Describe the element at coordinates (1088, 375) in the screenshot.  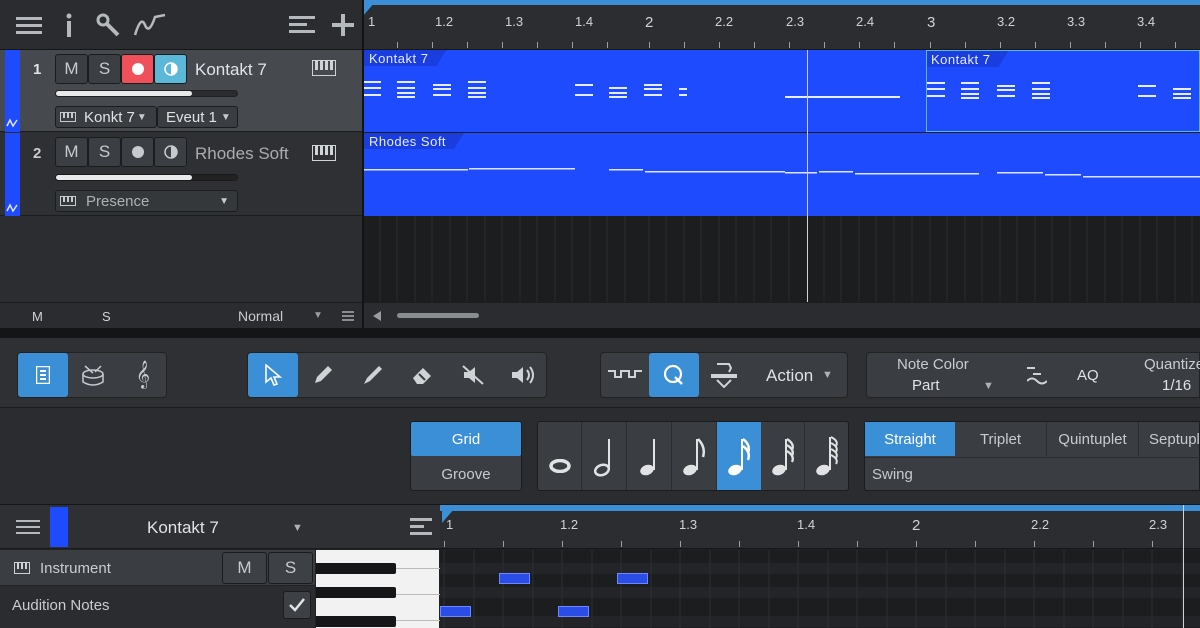
I see `audio-quantize-button: AQ` at that location.